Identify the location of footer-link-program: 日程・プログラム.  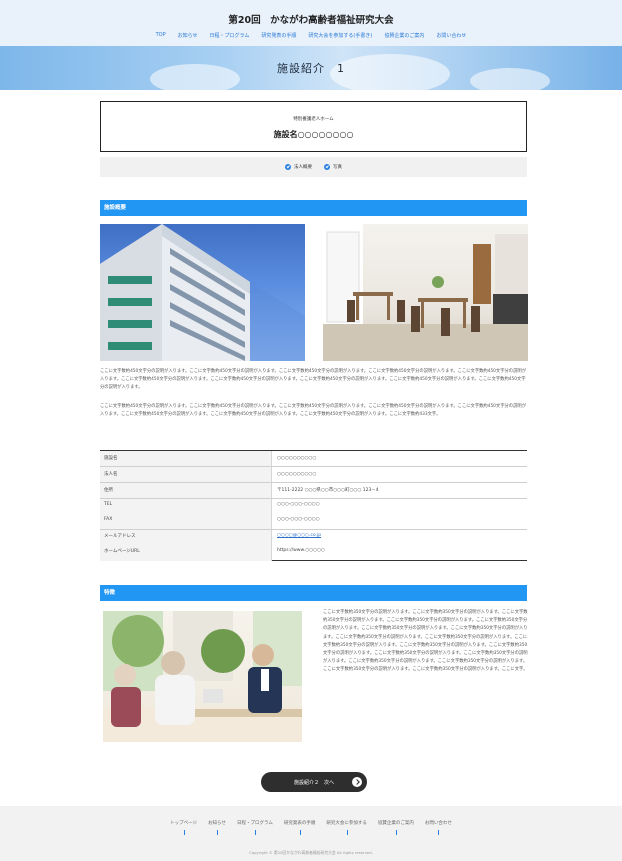
(255, 827).